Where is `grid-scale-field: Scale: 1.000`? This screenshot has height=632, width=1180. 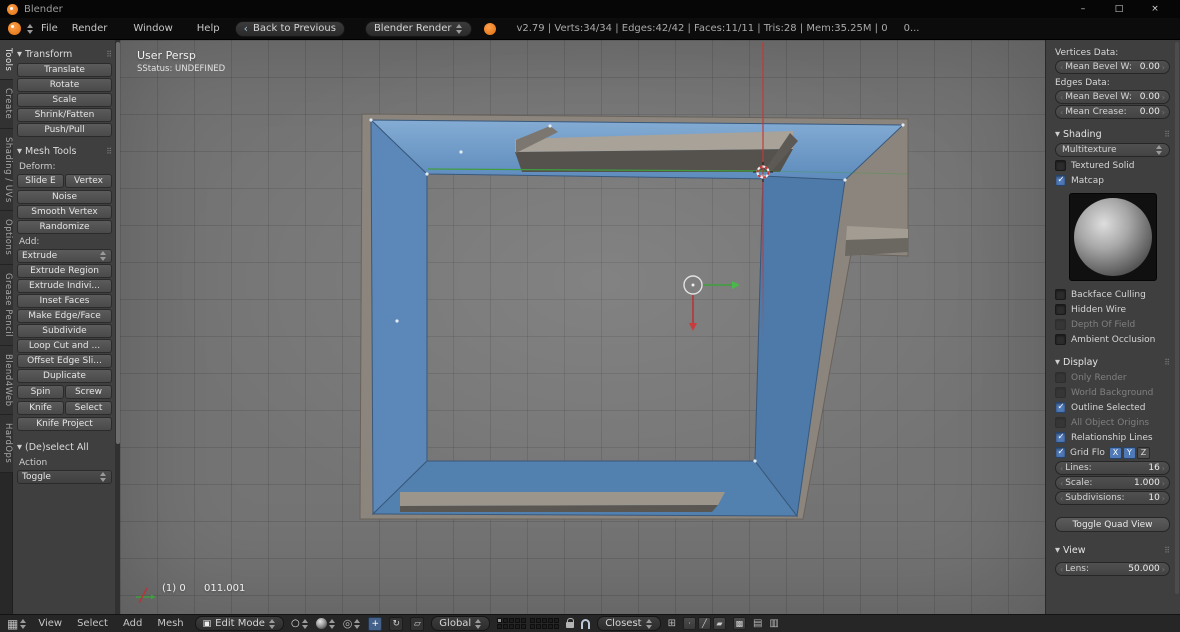
grid-scale-field: Scale: 1.000 is located at coordinates (1112, 483).